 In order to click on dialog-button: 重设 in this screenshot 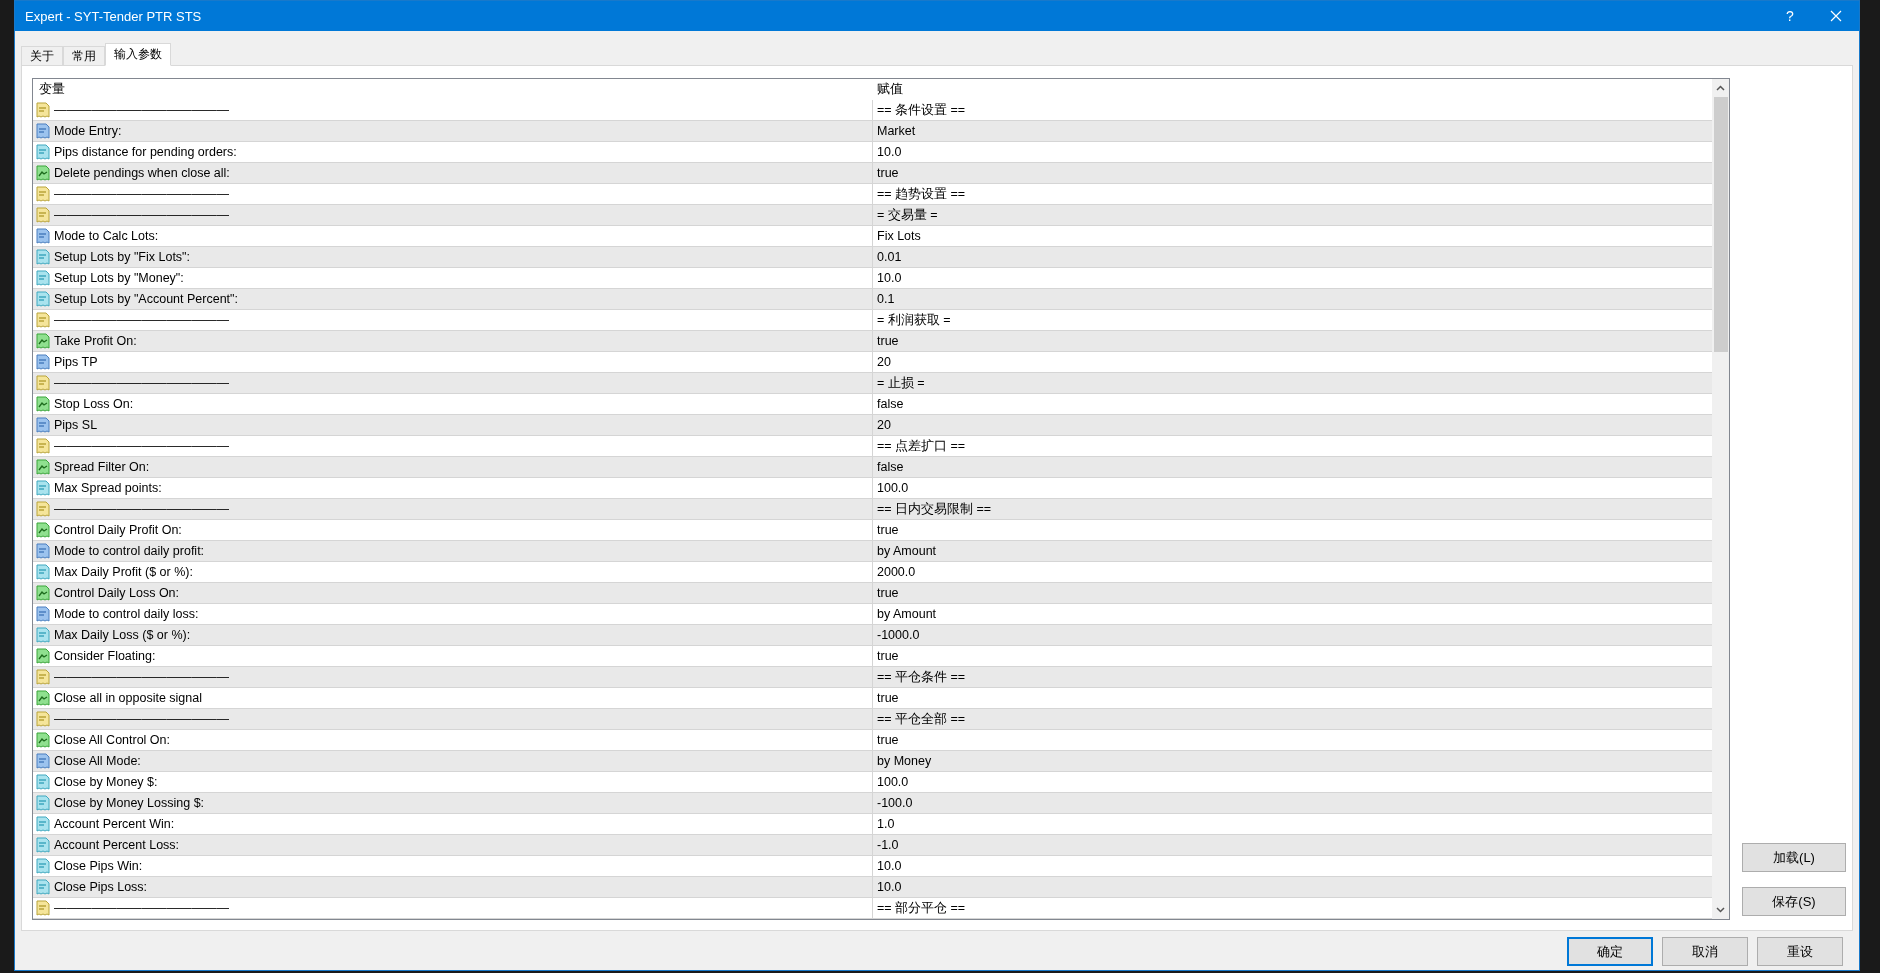, I will do `click(1800, 951)`.